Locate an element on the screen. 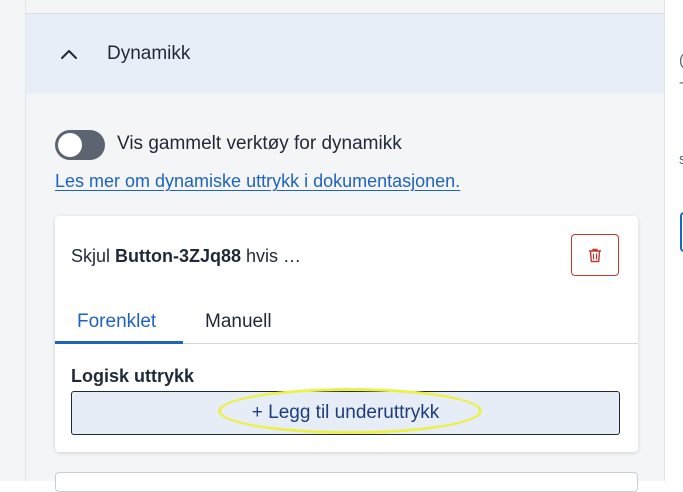 The width and height of the screenshot is (683, 492). expression-component-id: Button-3ZJq88 is located at coordinates (178, 256).